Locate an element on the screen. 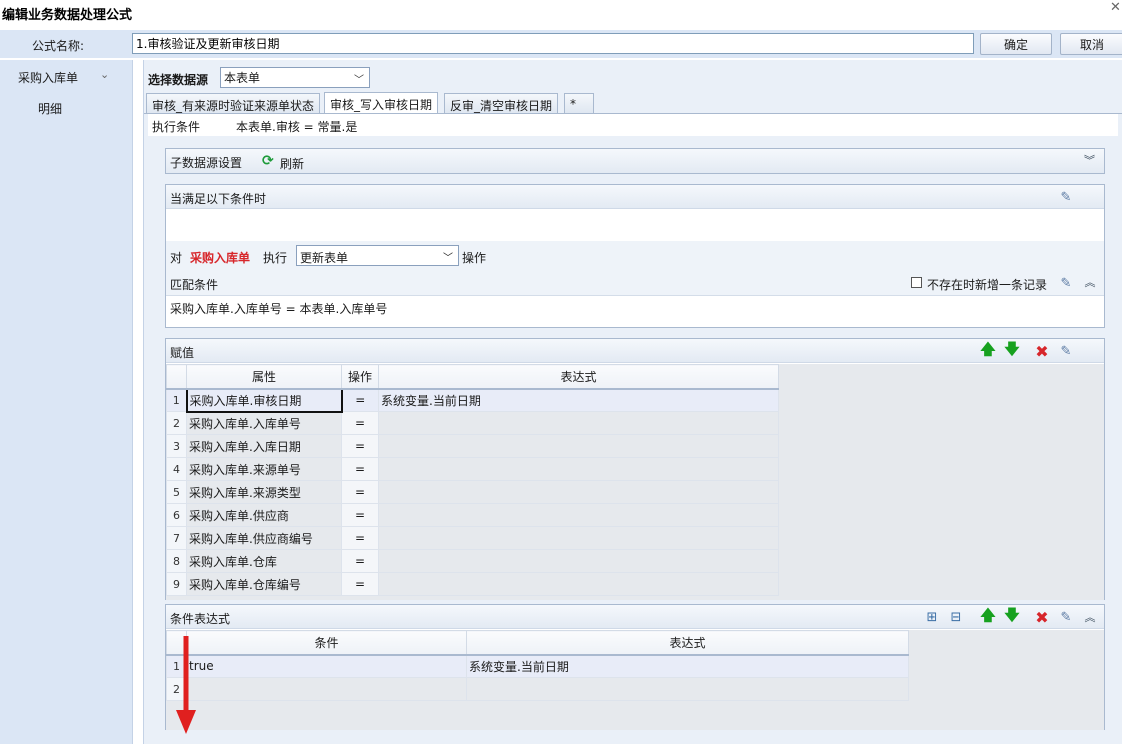 Image resolution: width=1122 pixels, height=744 pixels. table-row: 8 采购入库单.仓库 = is located at coordinates (472, 561).